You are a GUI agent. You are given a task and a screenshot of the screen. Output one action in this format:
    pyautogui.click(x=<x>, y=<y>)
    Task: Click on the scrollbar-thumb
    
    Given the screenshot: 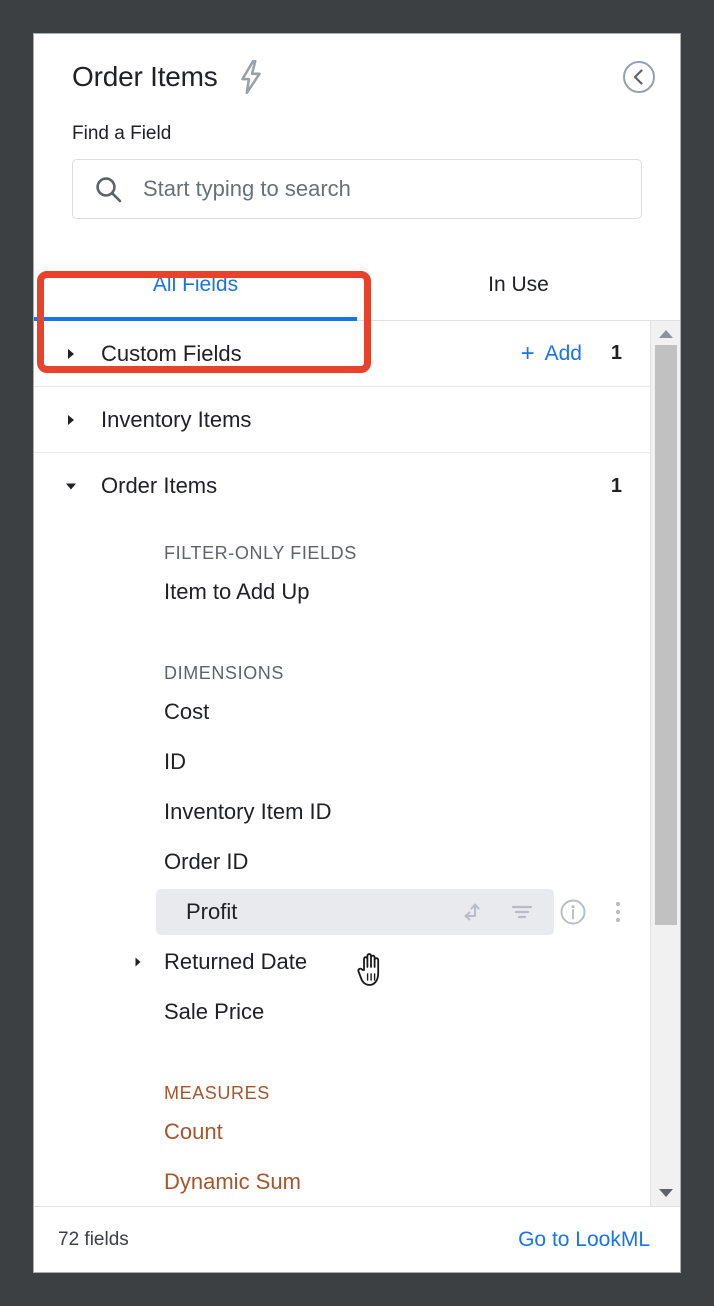 What is the action you would take?
    pyautogui.click(x=666, y=635)
    